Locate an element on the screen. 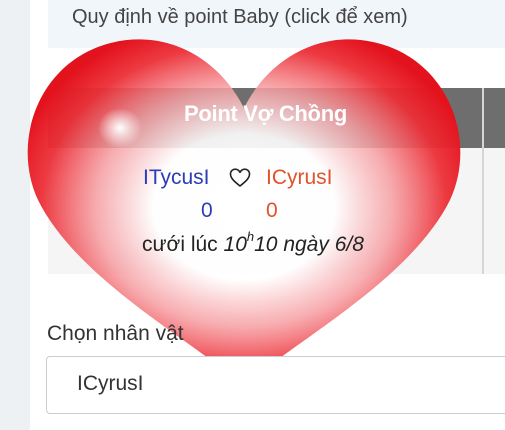  player2-score: 0 is located at coordinates (272, 210).